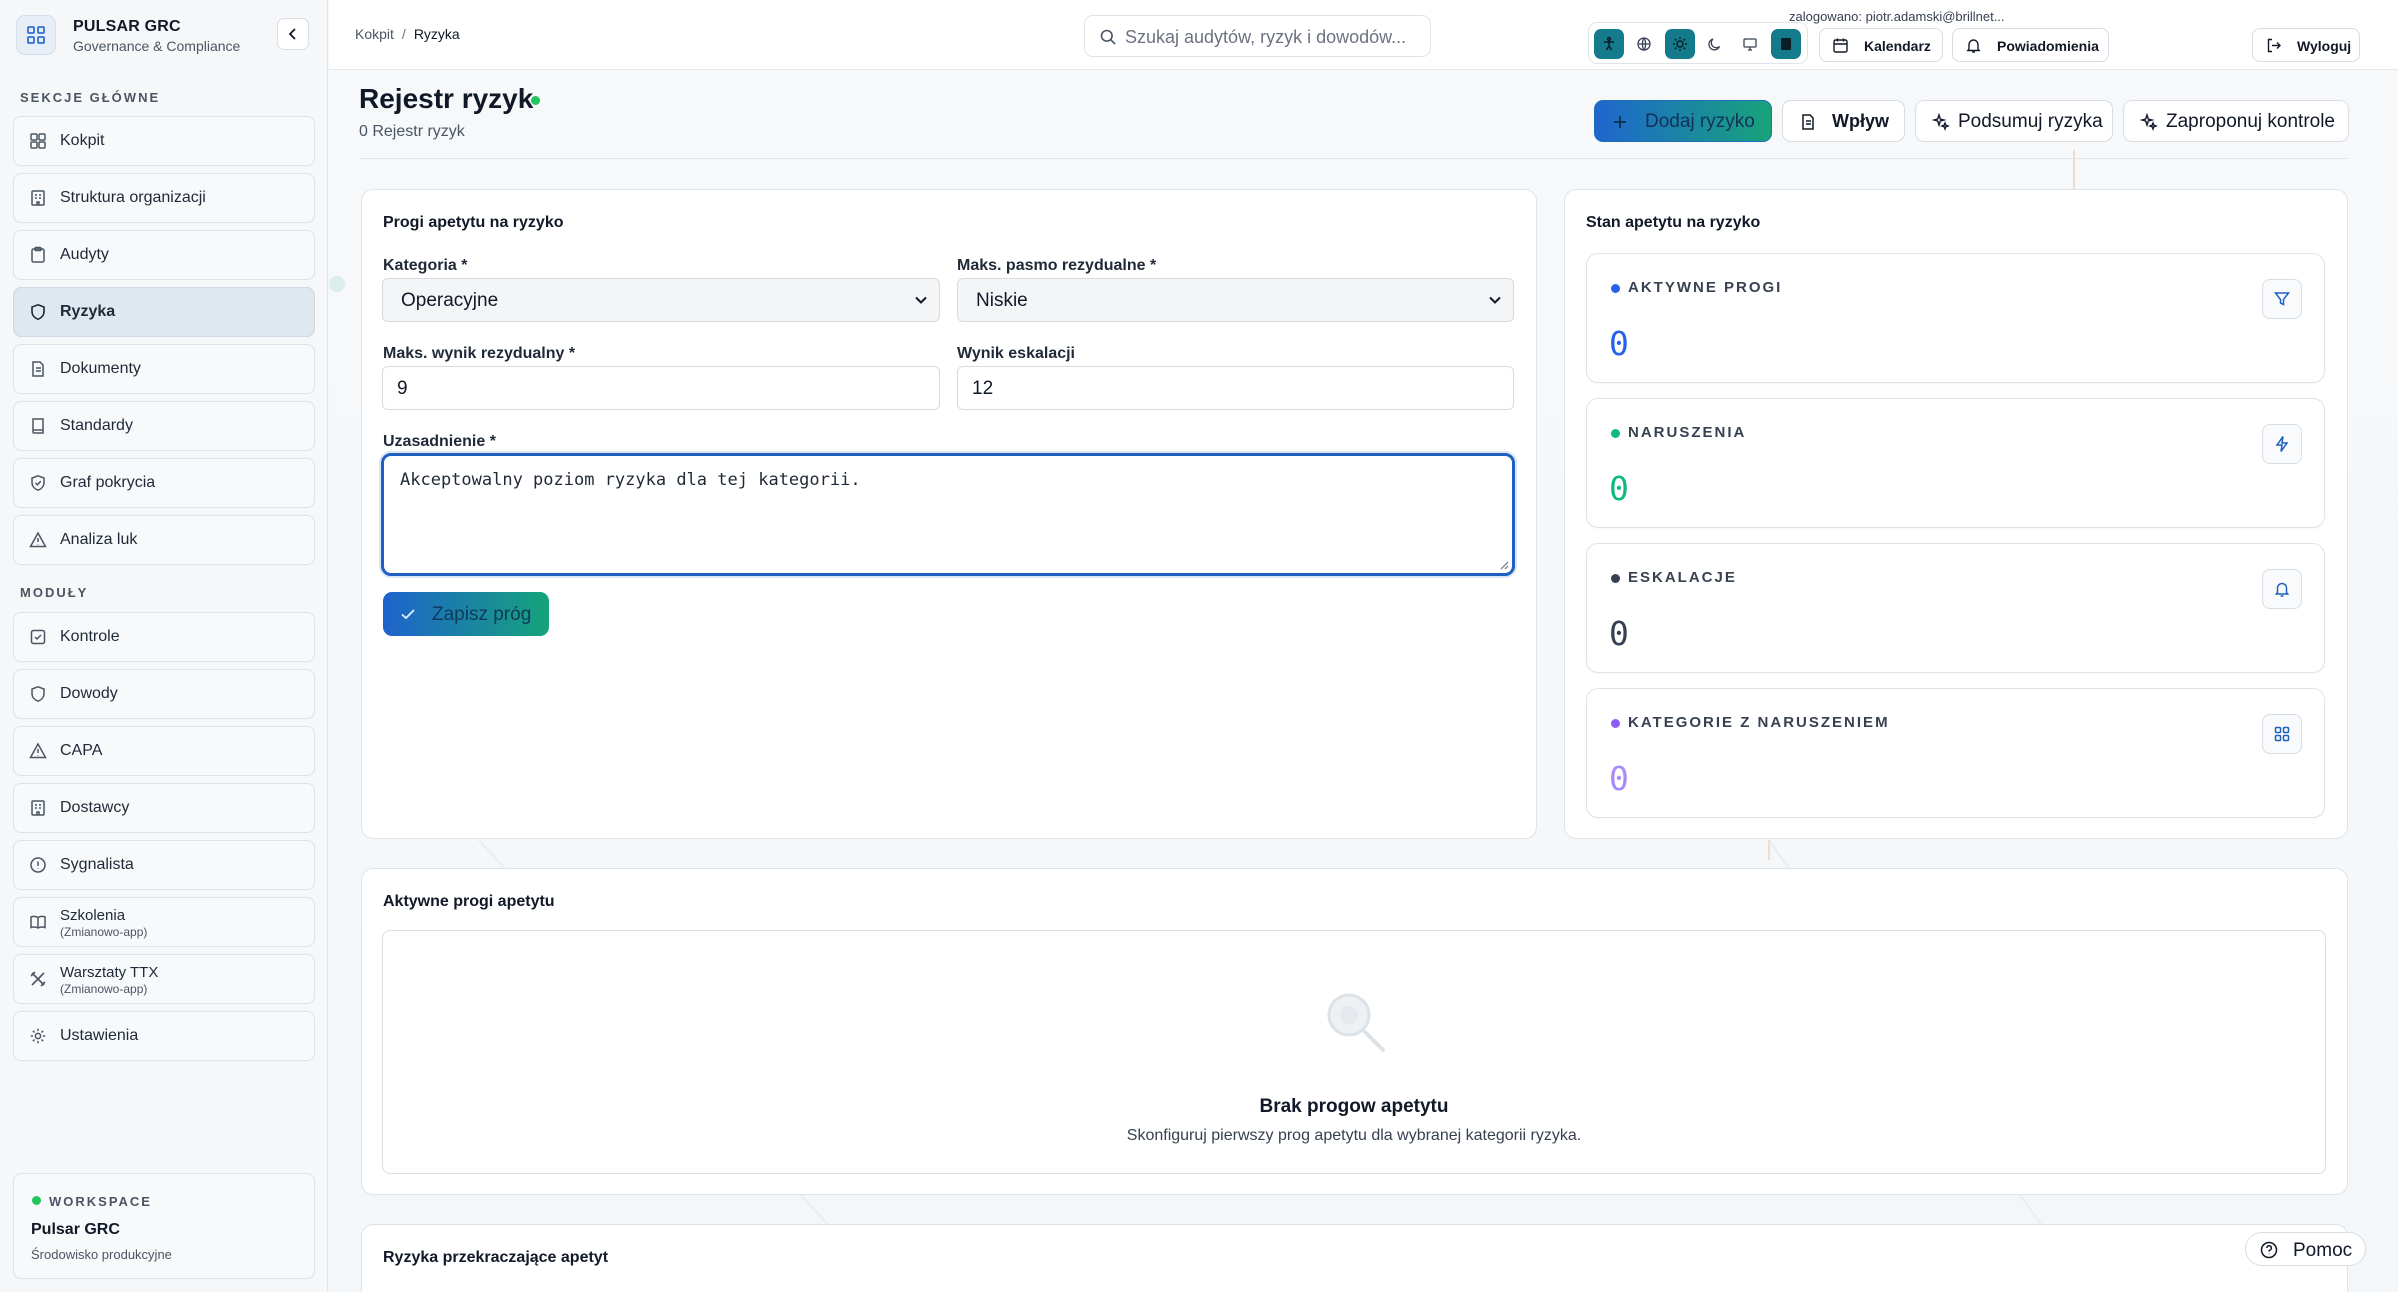  Describe the element at coordinates (1698, 43) in the screenshot. I see `quick-toolbar` at that location.